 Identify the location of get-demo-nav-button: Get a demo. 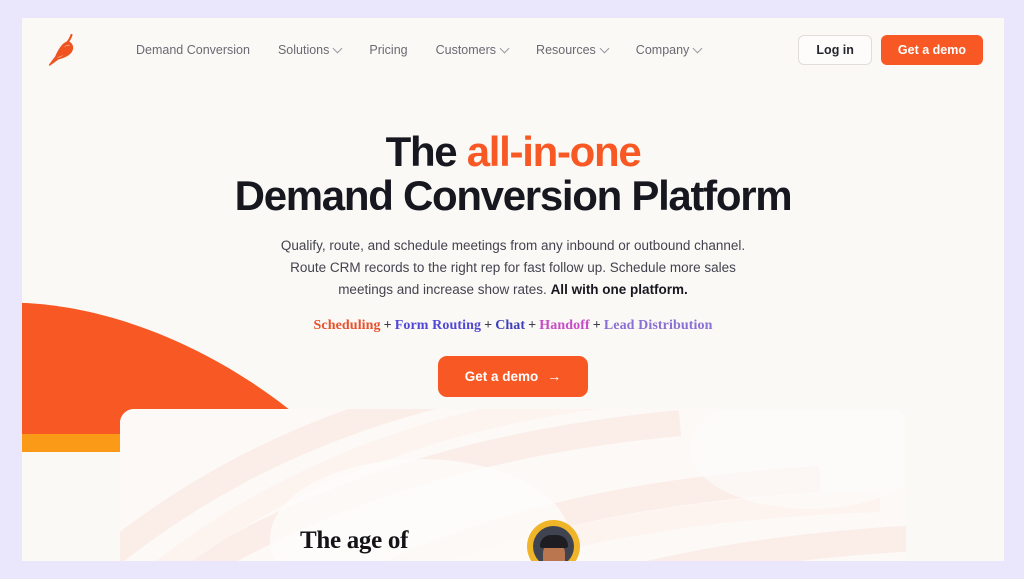
(931, 50).